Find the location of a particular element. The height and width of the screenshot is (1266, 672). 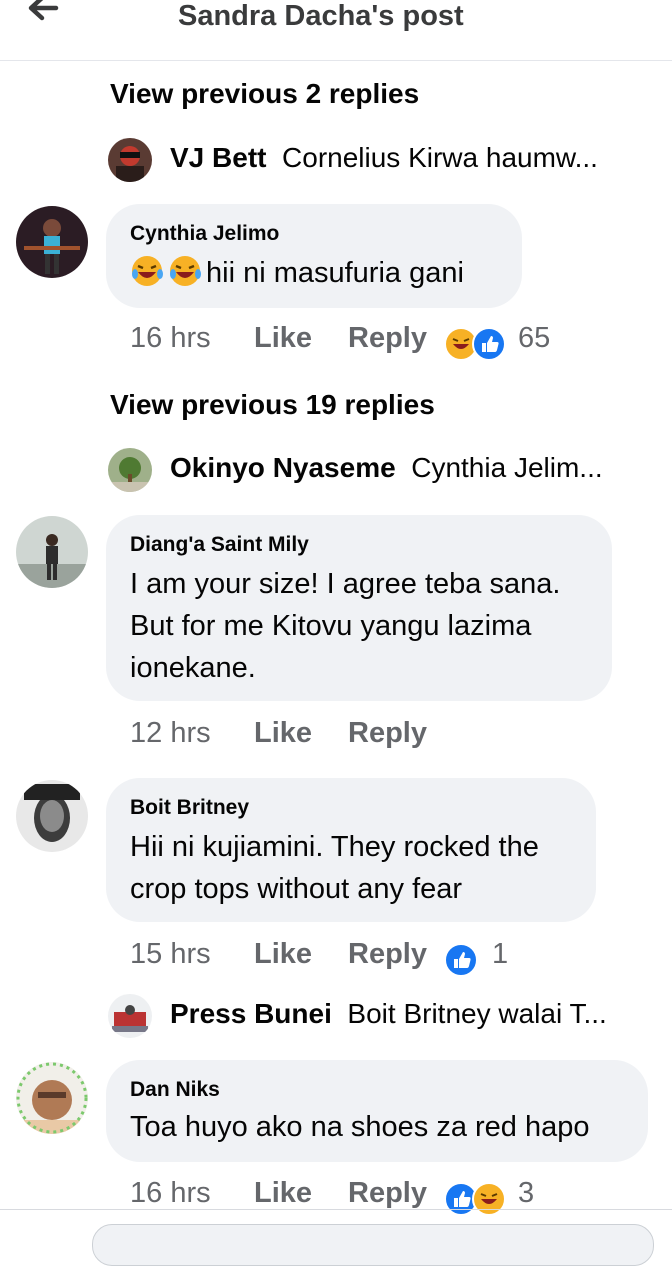

comment-input is located at coordinates (373, 1245).